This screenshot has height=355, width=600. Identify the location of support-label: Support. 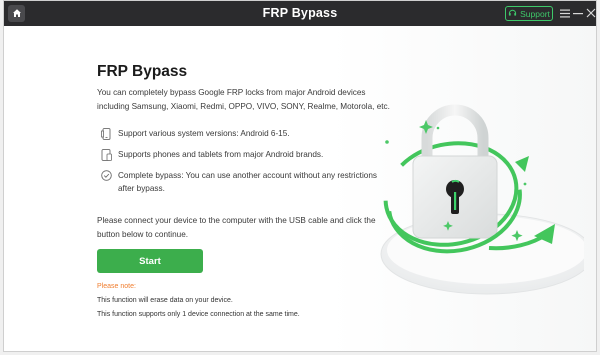
(535, 13).